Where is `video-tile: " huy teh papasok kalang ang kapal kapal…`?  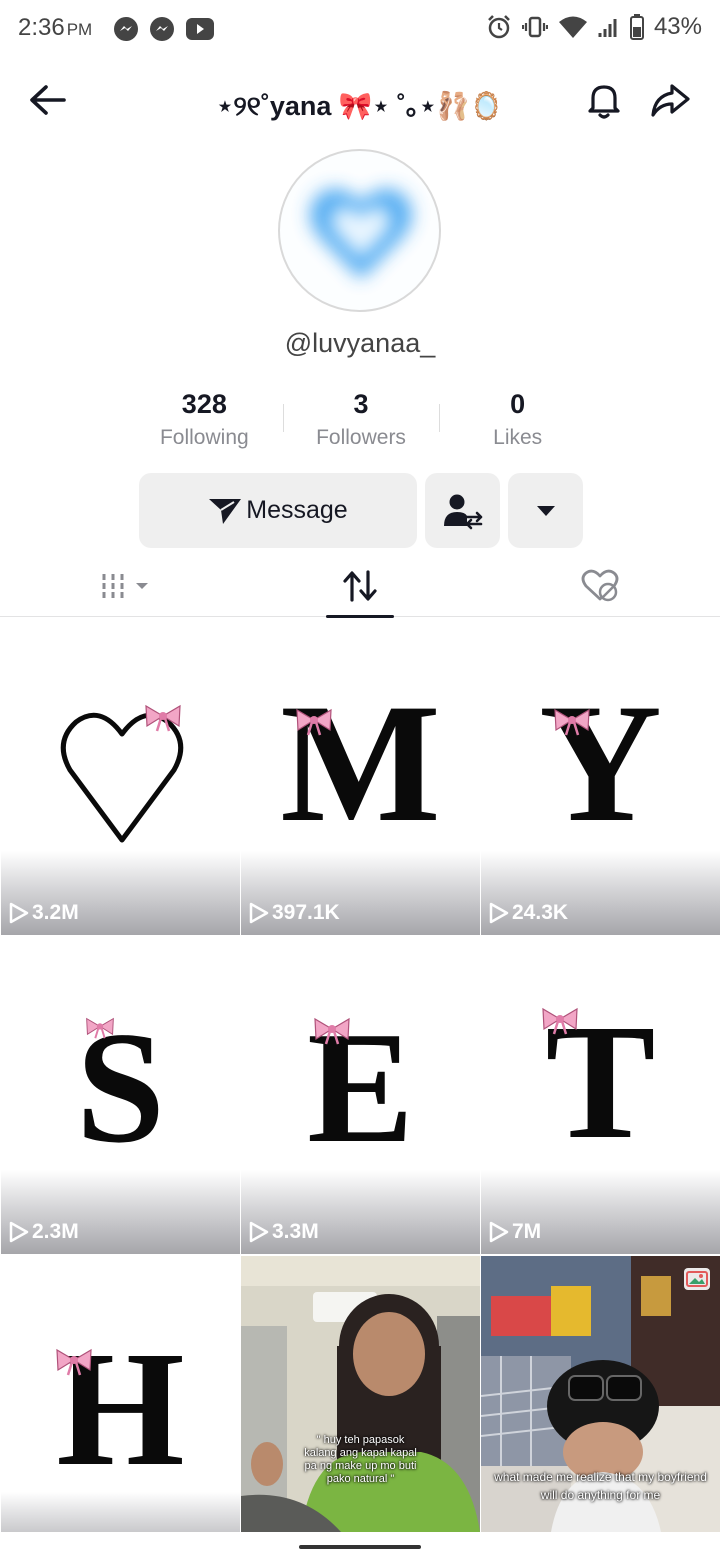
video-tile: " huy teh papasok kalang ang kapal kapal… is located at coordinates (360, 1394).